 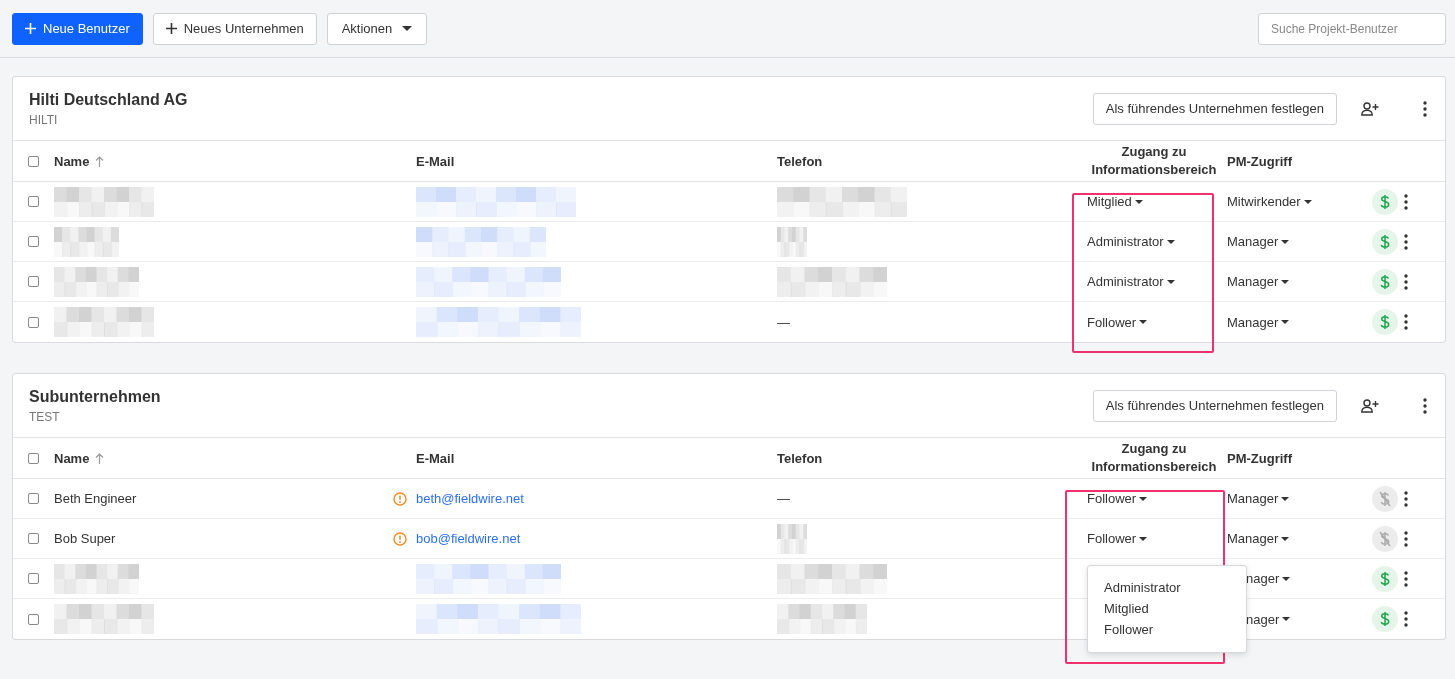 I want to click on email-link: bob@fieldwire.net, so click(x=468, y=538).